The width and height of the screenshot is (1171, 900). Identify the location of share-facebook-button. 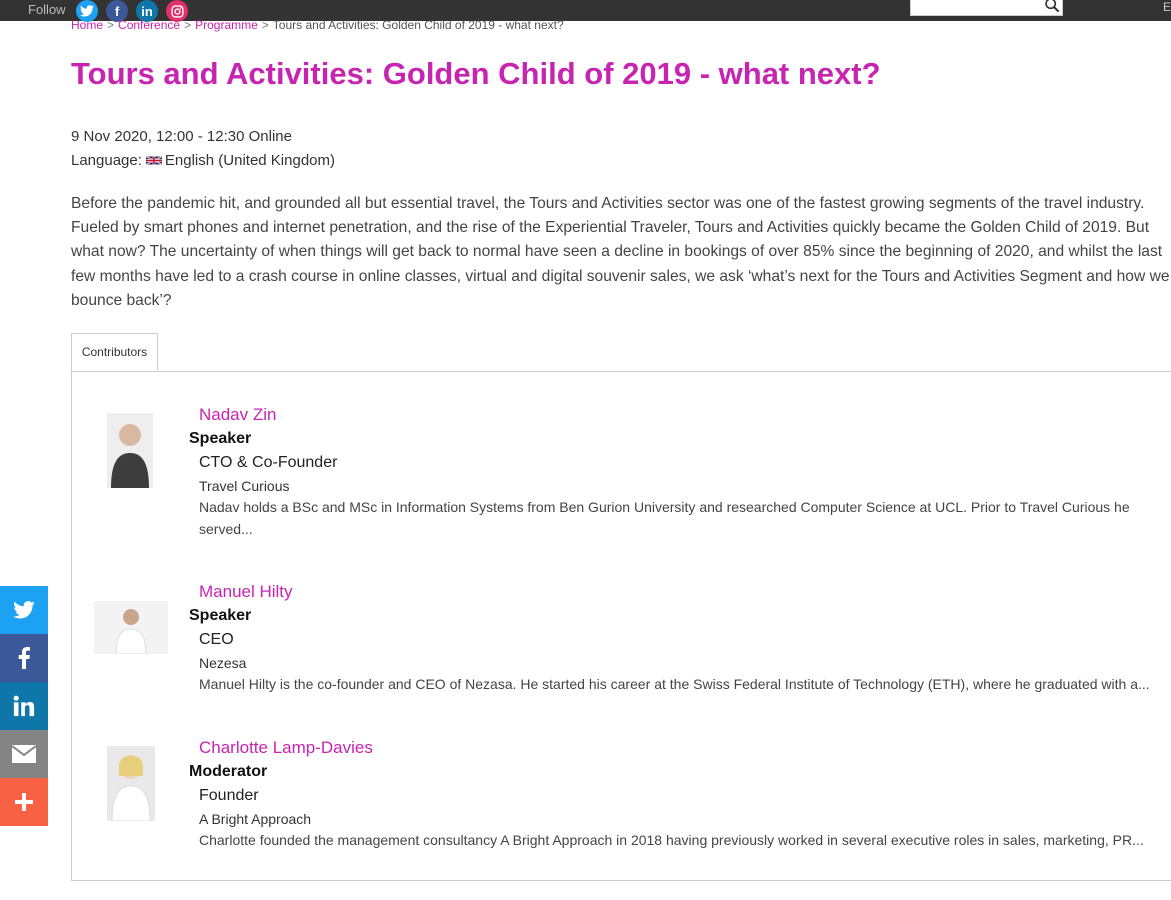
(24, 658).